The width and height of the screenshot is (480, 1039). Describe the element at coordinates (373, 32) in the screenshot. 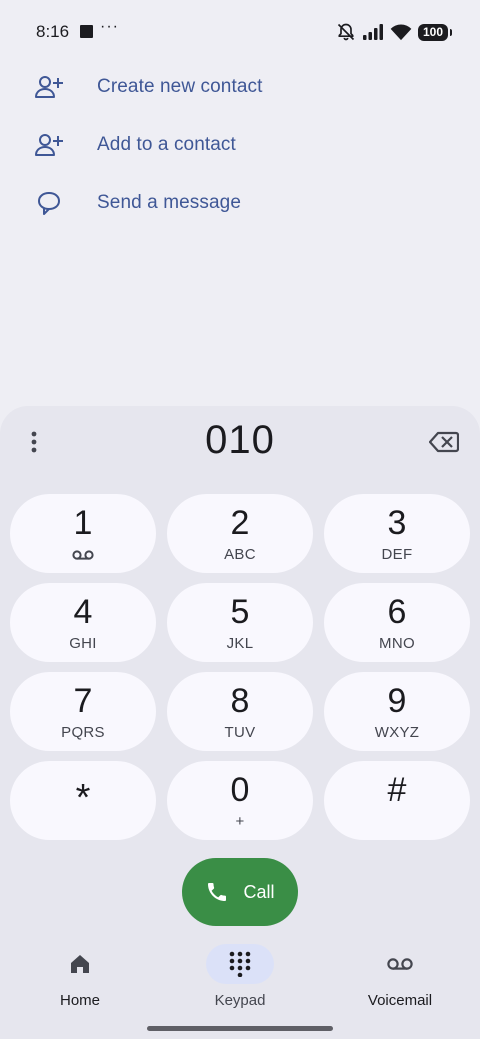

I see `signal-icon` at that location.